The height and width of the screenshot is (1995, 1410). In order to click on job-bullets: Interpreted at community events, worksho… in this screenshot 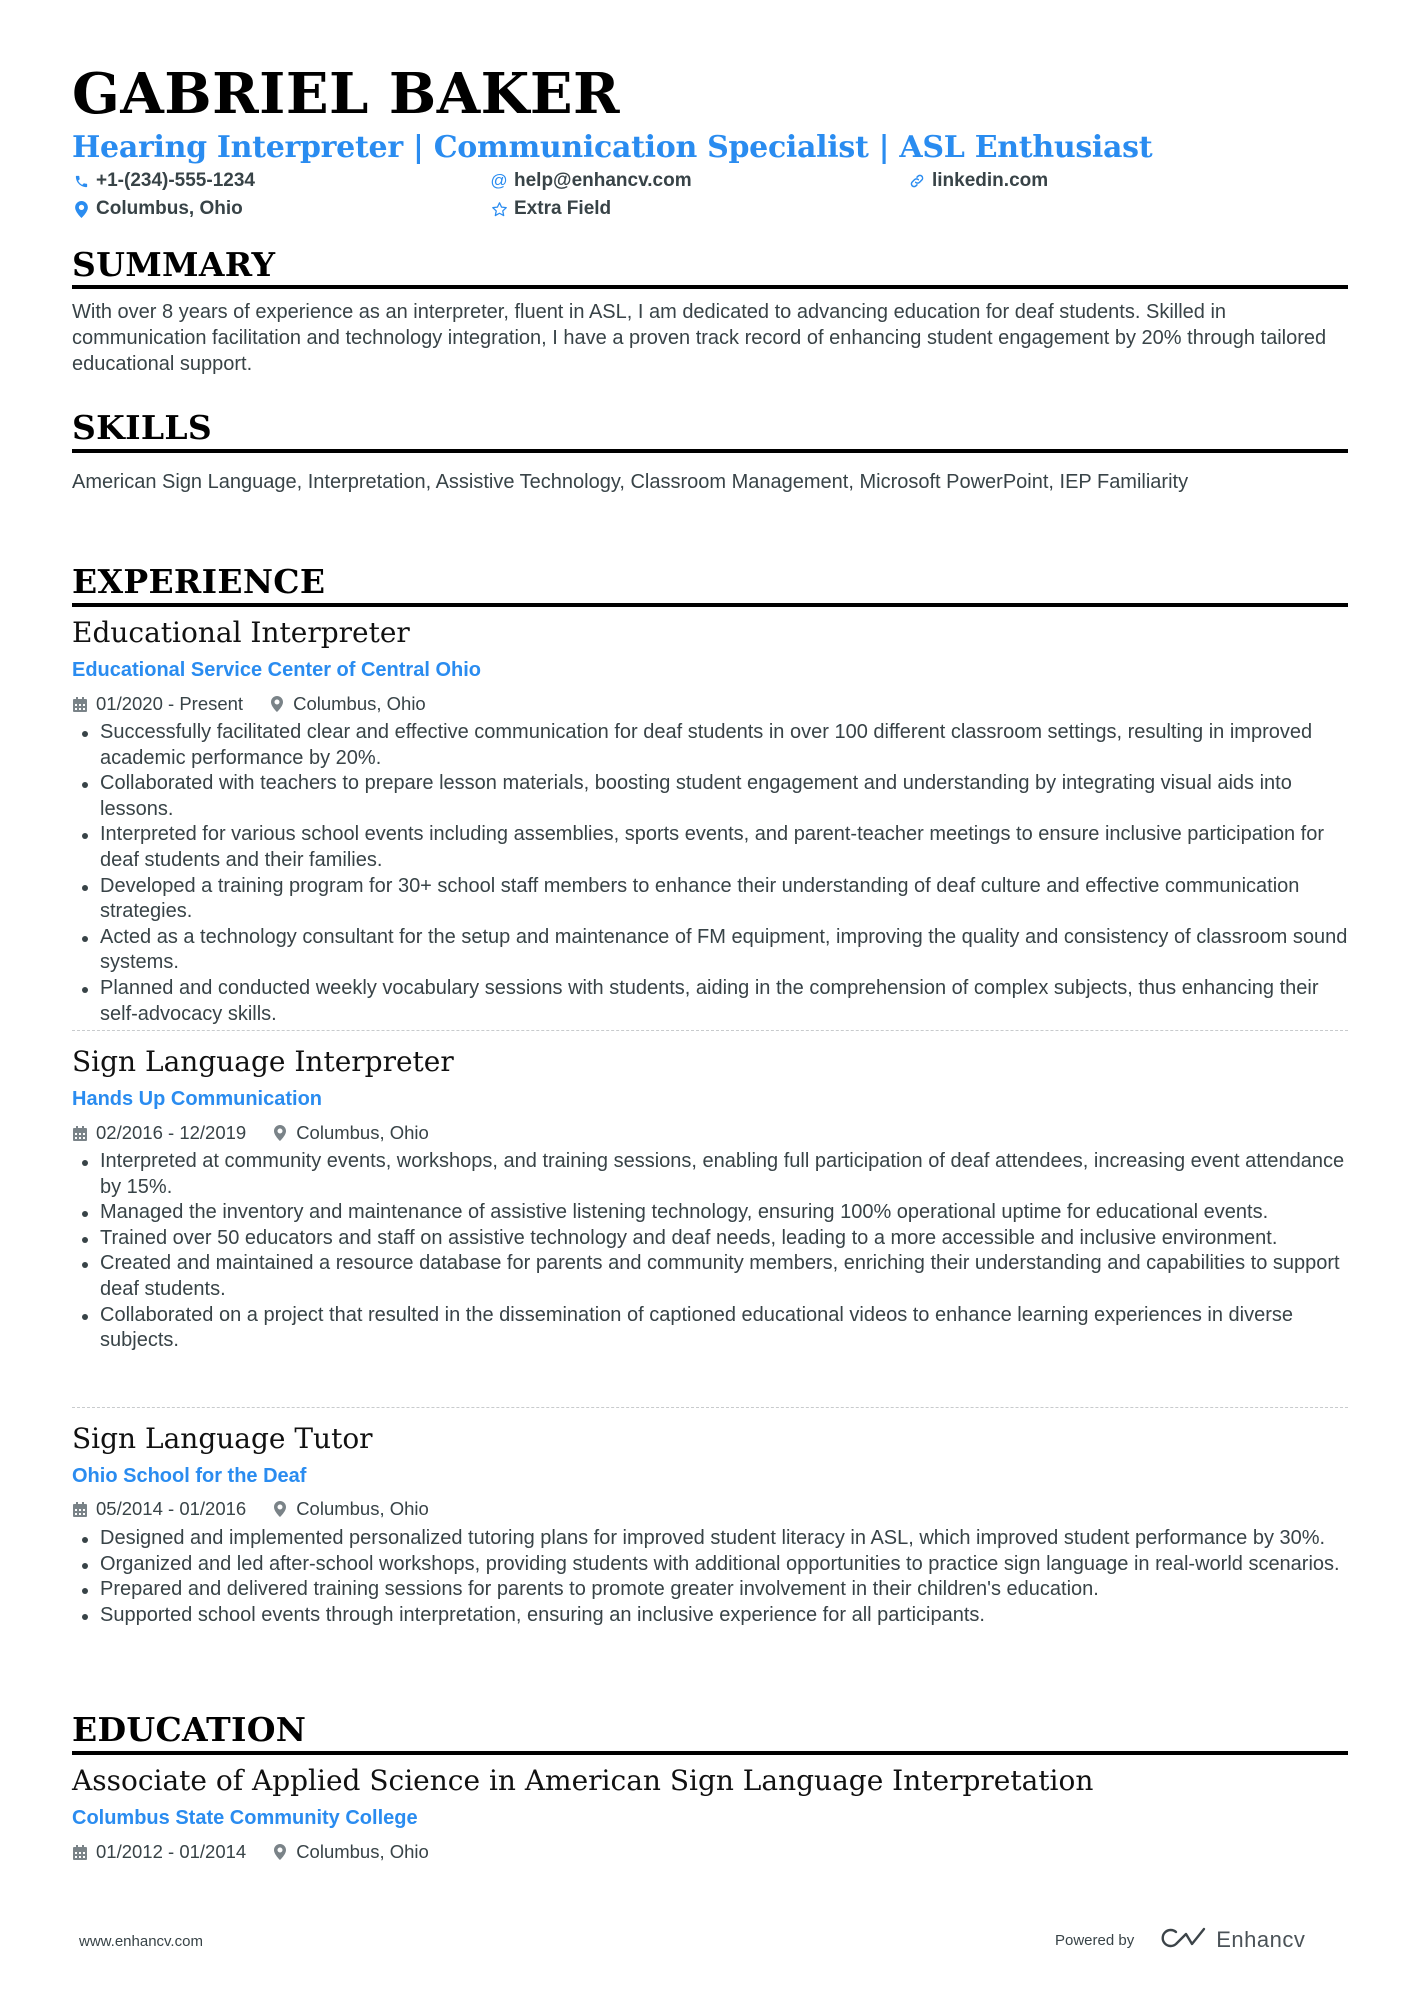, I will do `click(710, 1251)`.